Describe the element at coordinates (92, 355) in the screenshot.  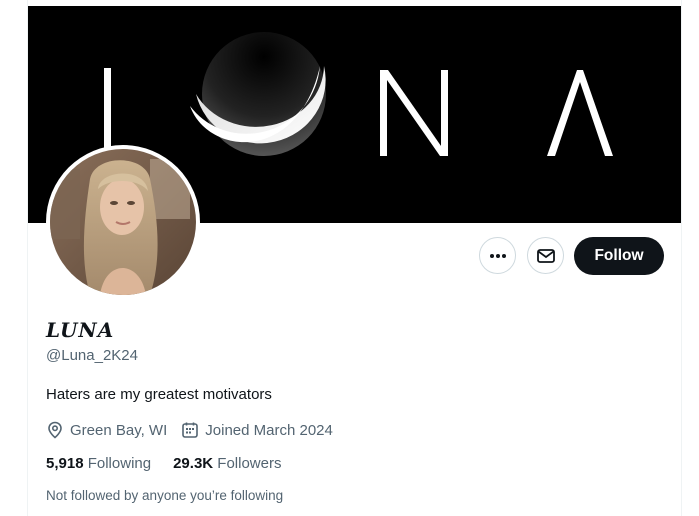
I see `user-handle: @Luna_2K24` at that location.